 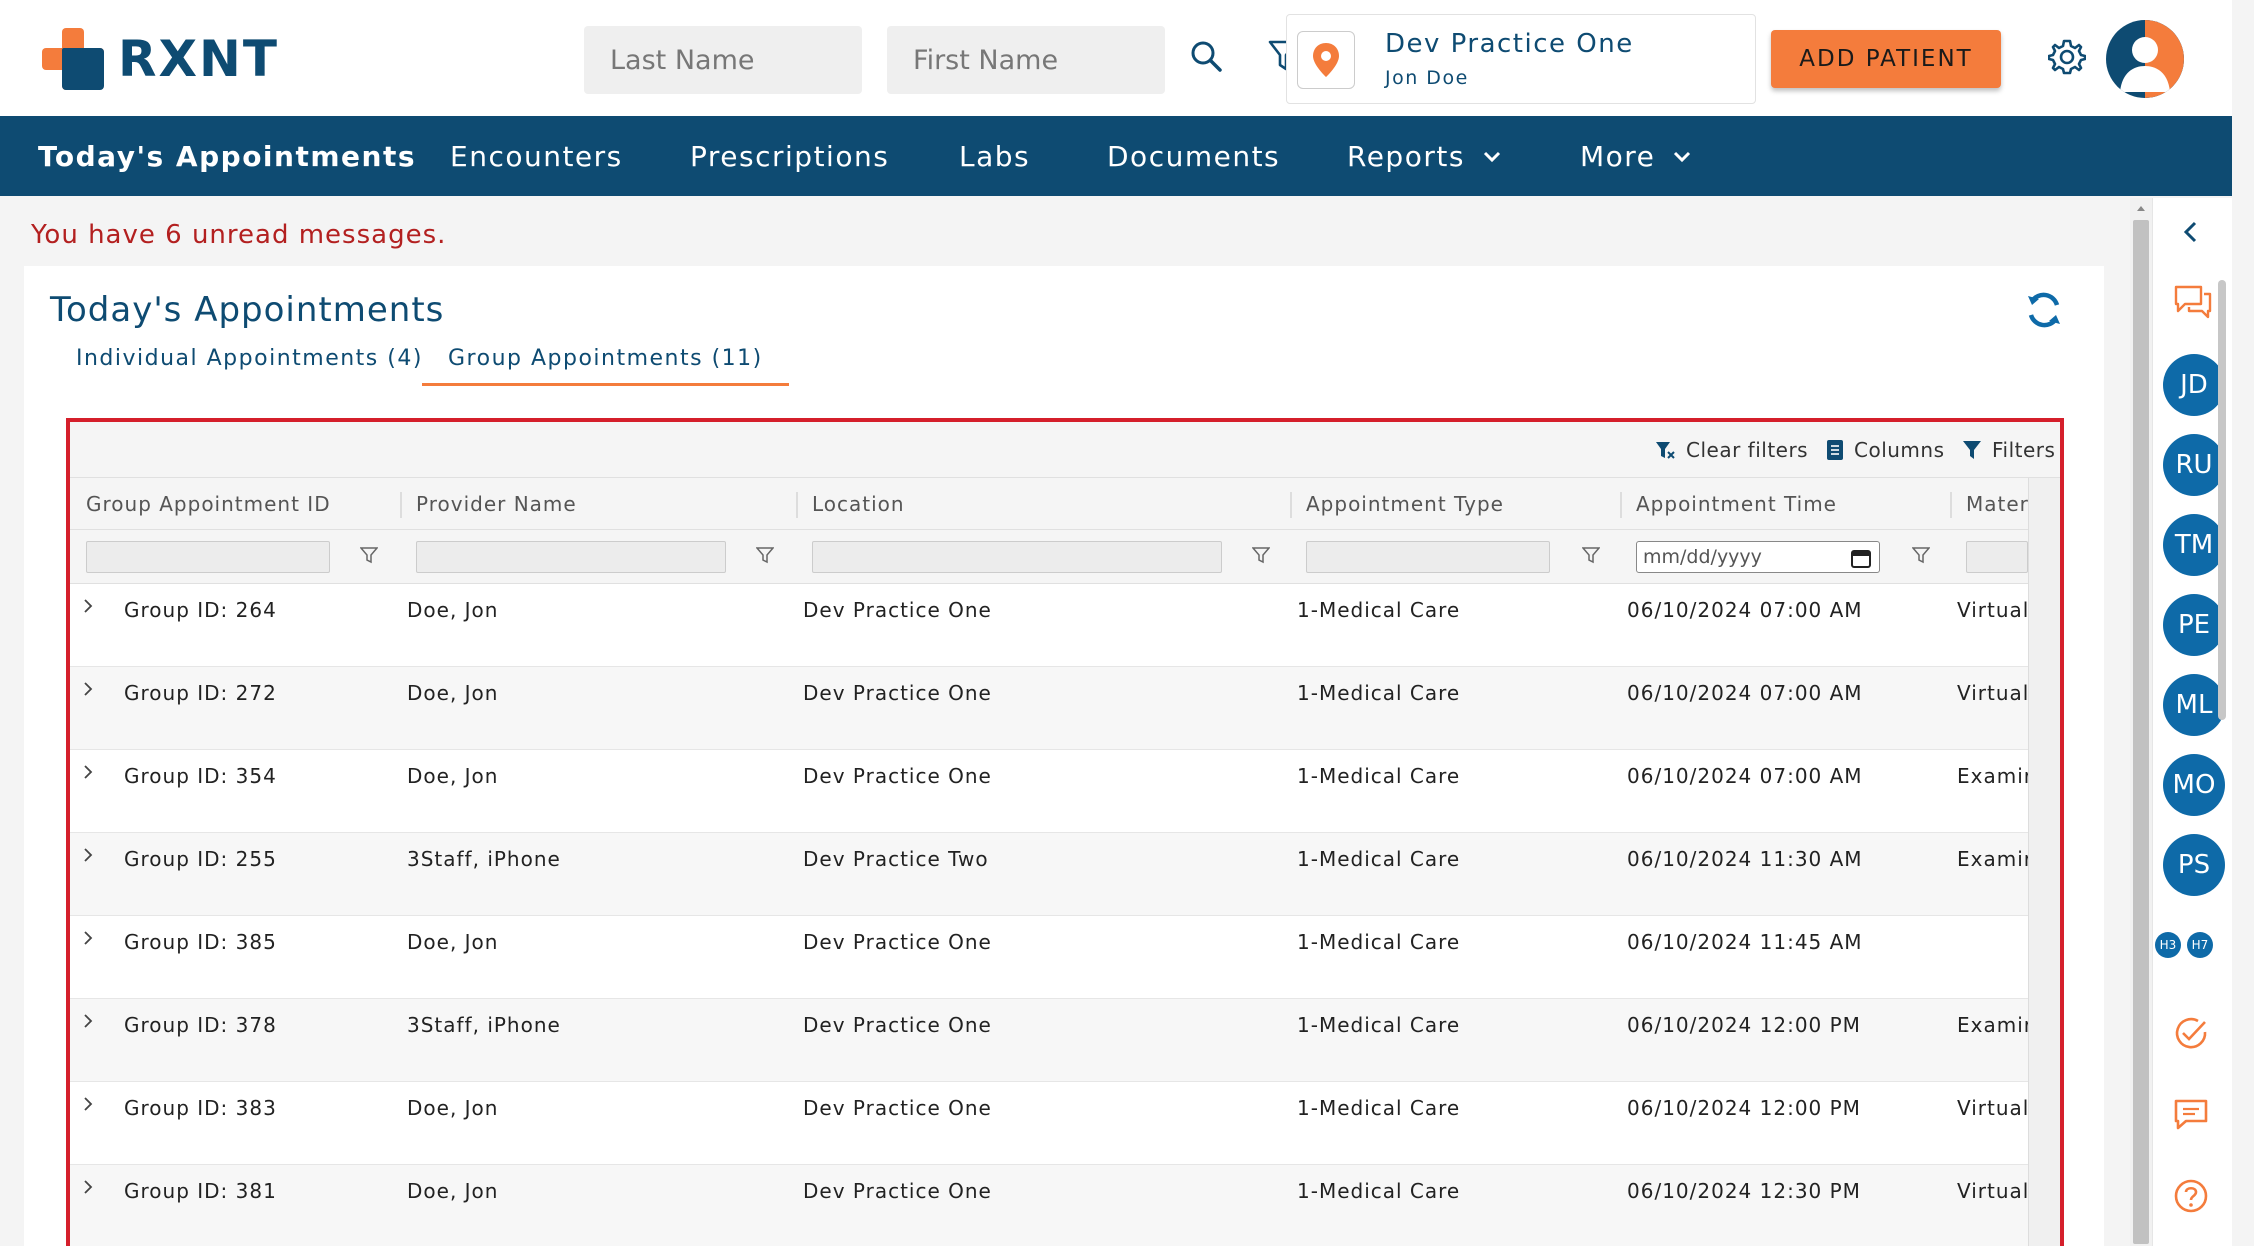 What do you see at coordinates (1635, 156) in the screenshot?
I see `nav-more: More` at bounding box center [1635, 156].